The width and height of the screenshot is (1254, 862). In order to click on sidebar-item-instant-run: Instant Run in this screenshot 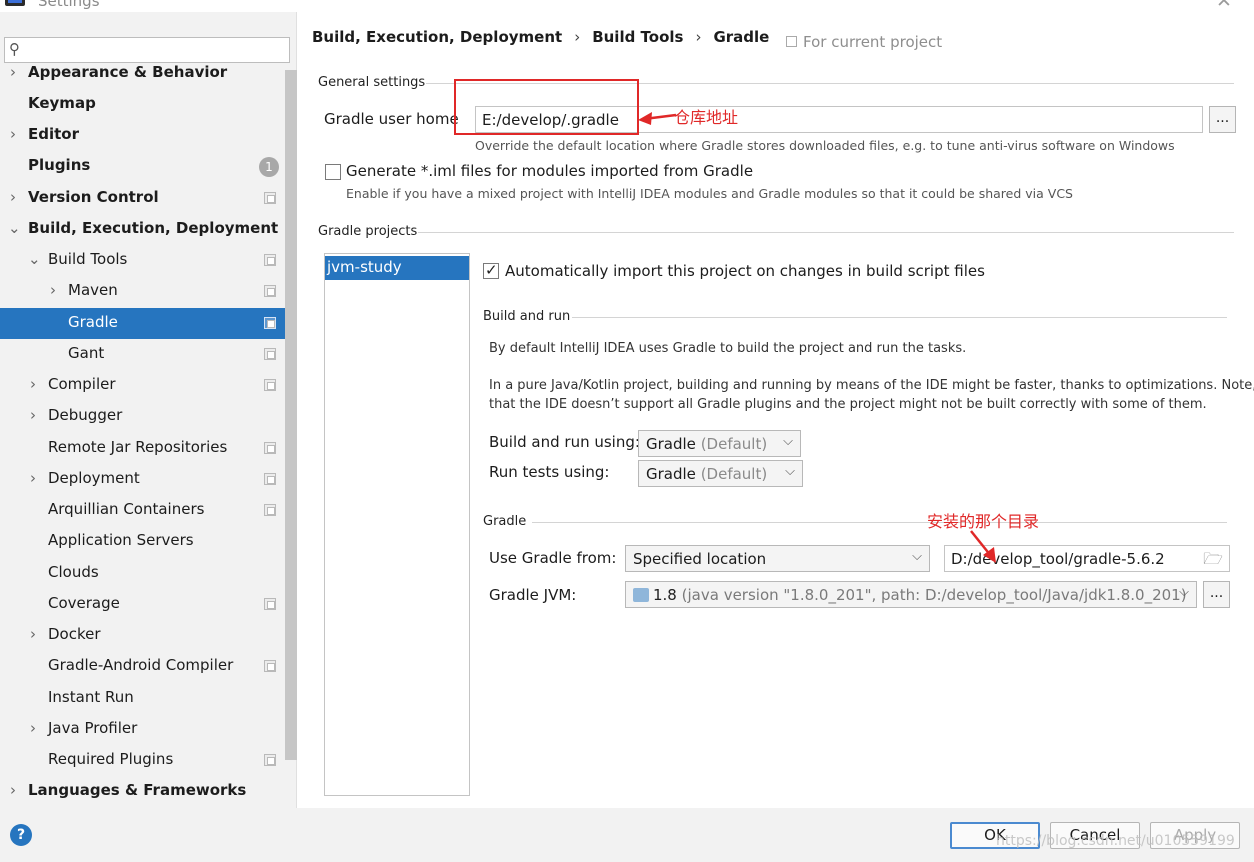, I will do `click(142, 698)`.